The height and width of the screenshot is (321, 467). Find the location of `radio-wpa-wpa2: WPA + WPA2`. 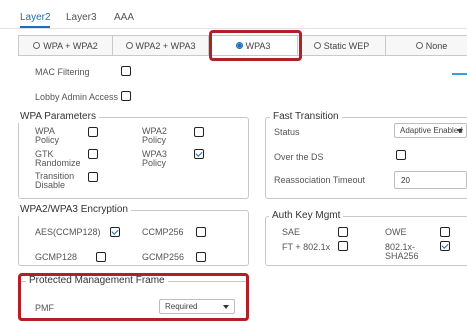

radio-wpa-wpa2: WPA + WPA2 is located at coordinates (66, 45).